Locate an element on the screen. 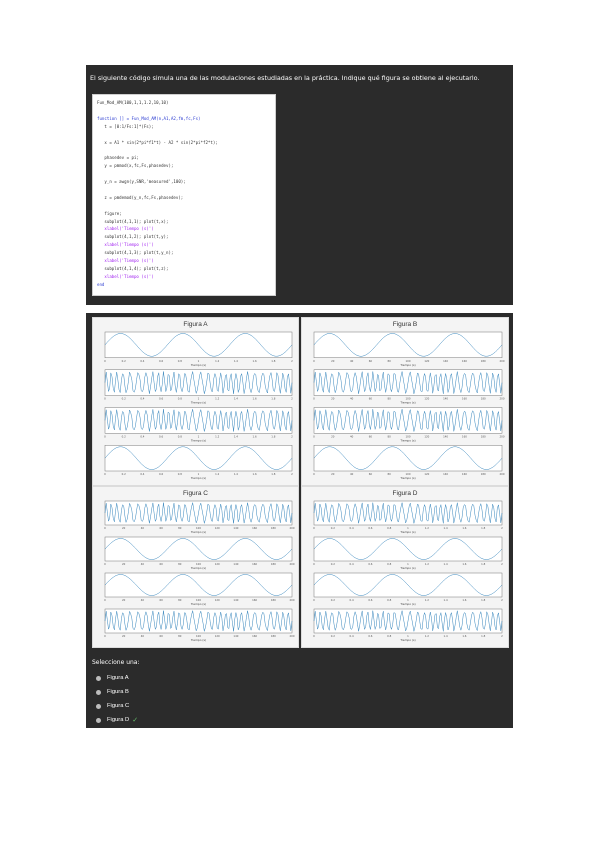  tick-label: 160 is located at coordinates (464, 361).